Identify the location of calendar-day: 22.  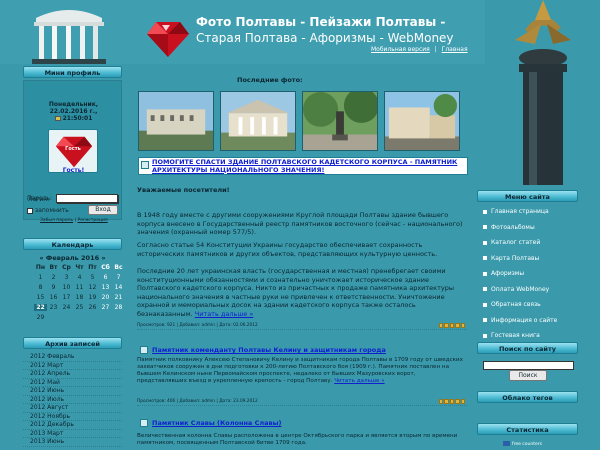
(40, 307).